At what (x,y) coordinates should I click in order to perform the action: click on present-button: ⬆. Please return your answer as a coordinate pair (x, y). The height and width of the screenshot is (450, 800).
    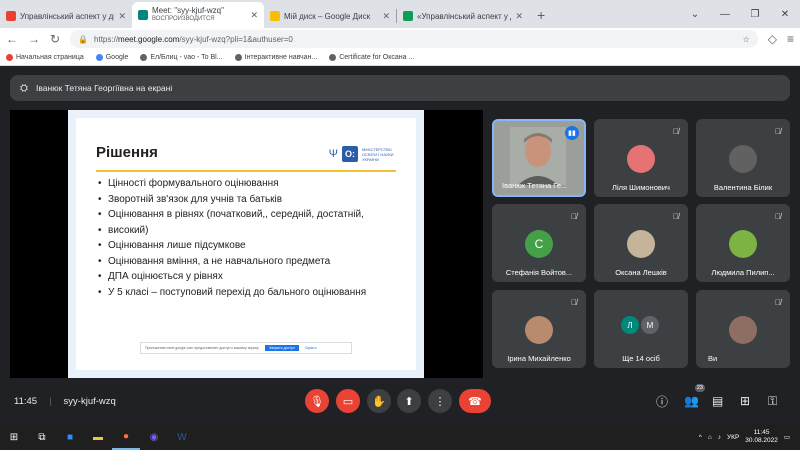
    Looking at the image, I should click on (409, 401).